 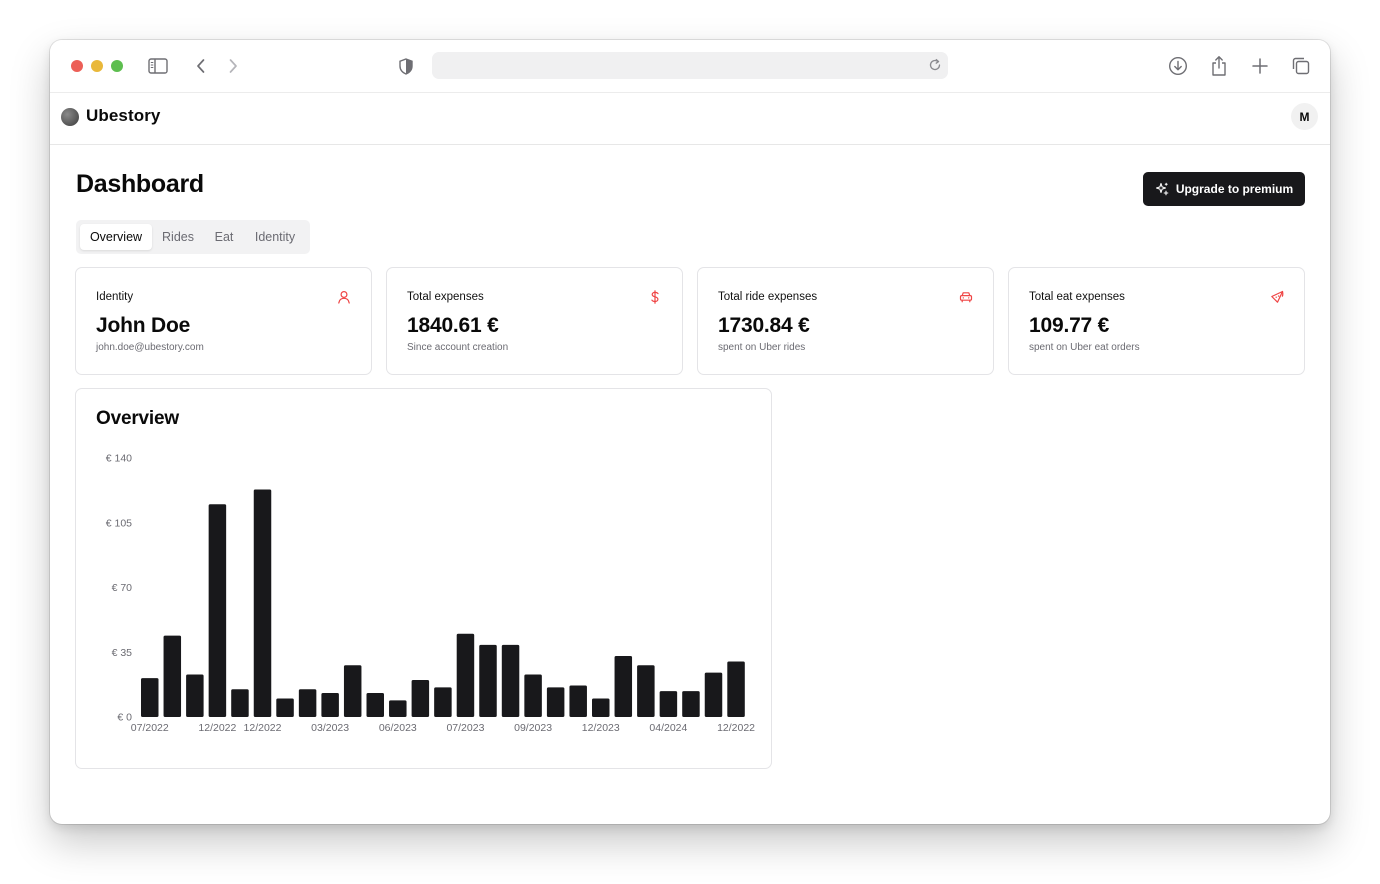 I want to click on tab-overview: Overview, so click(x=116, y=237).